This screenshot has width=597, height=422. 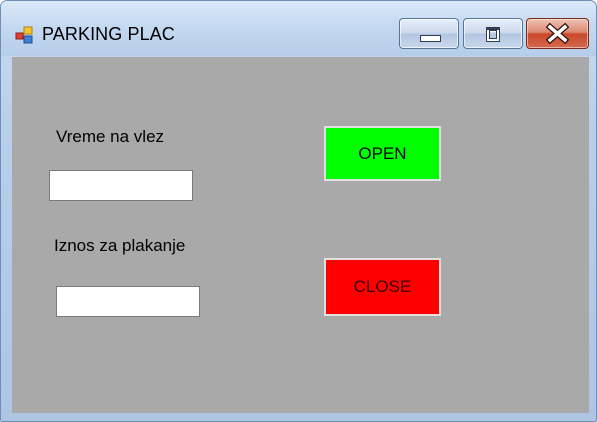 I want to click on close-window-button, so click(x=557, y=33).